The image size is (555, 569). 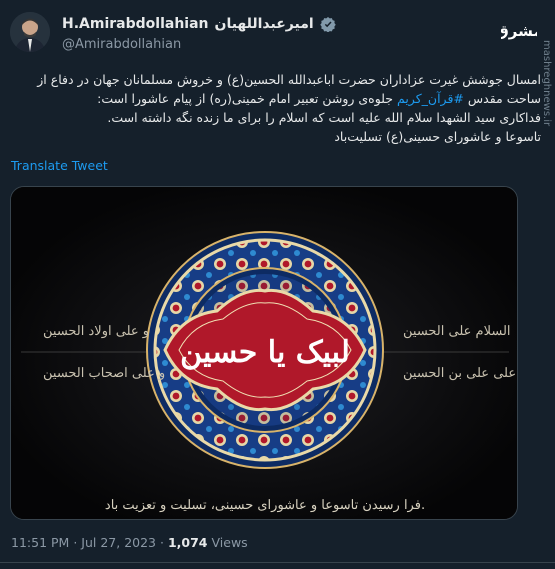 What do you see at coordinates (59, 165) in the screenshot?
I see `translate-tweet-link: Translate Tweet` at bounding box center [59, 165].